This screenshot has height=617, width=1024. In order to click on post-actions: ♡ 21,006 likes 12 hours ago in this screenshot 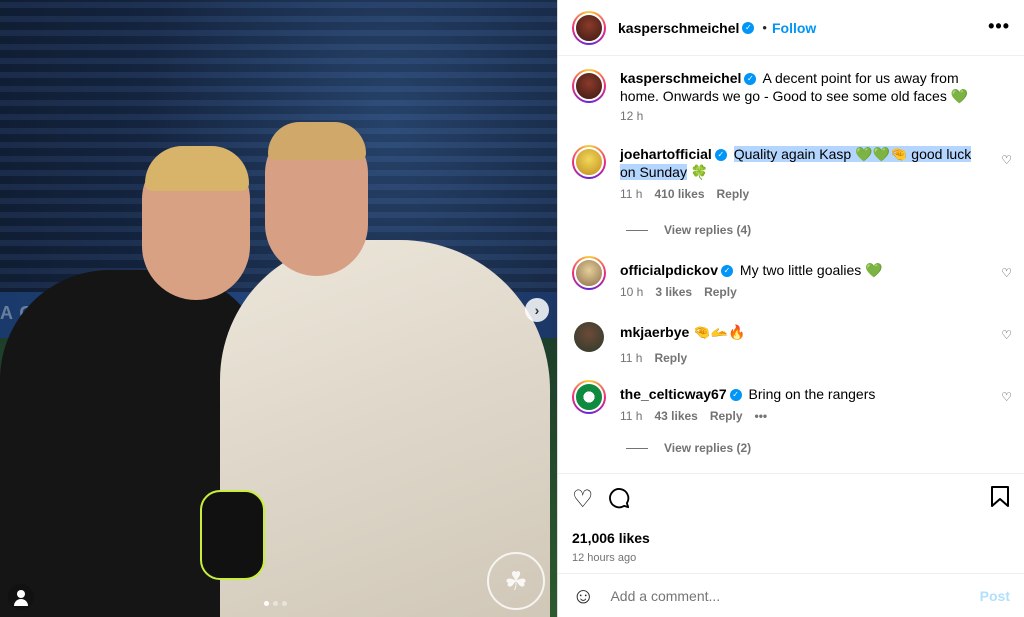, I will do `click(791, 518)`.